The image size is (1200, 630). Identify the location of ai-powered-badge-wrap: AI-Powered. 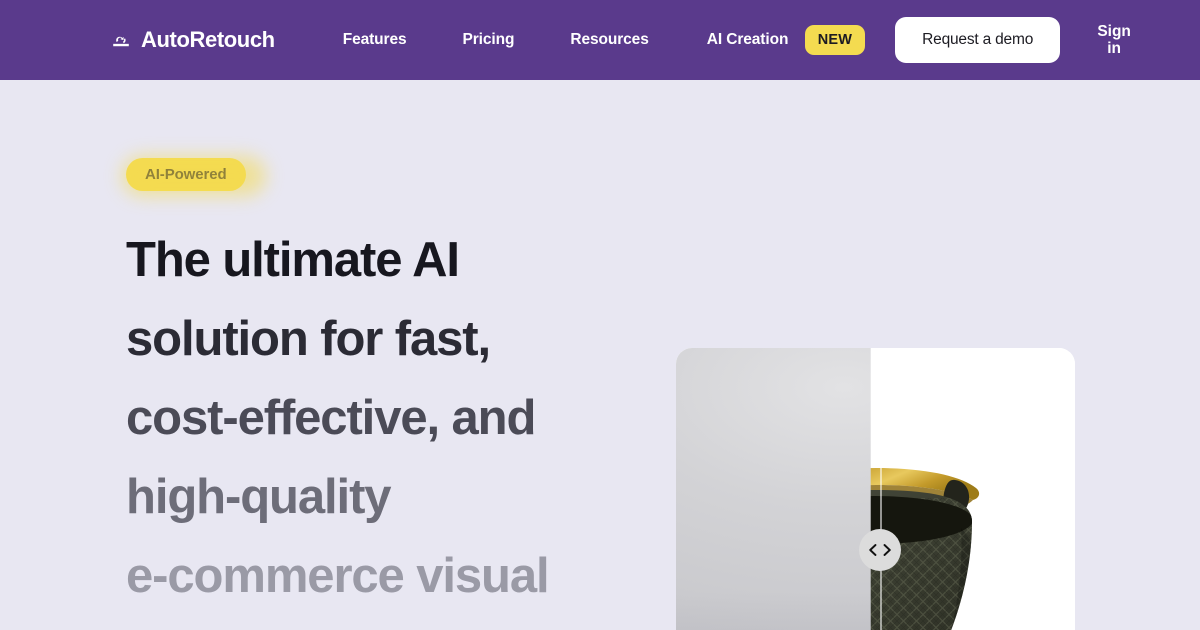
(384, 176).